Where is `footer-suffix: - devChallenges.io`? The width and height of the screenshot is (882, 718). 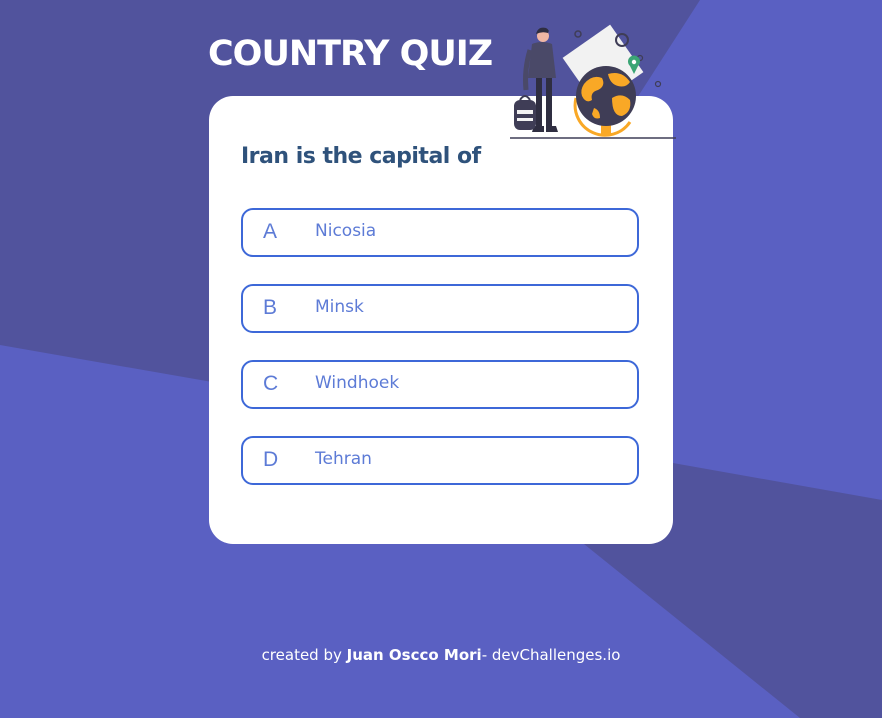
footer-suffix: - devChallenges.io is located at coordinates (551, 655).